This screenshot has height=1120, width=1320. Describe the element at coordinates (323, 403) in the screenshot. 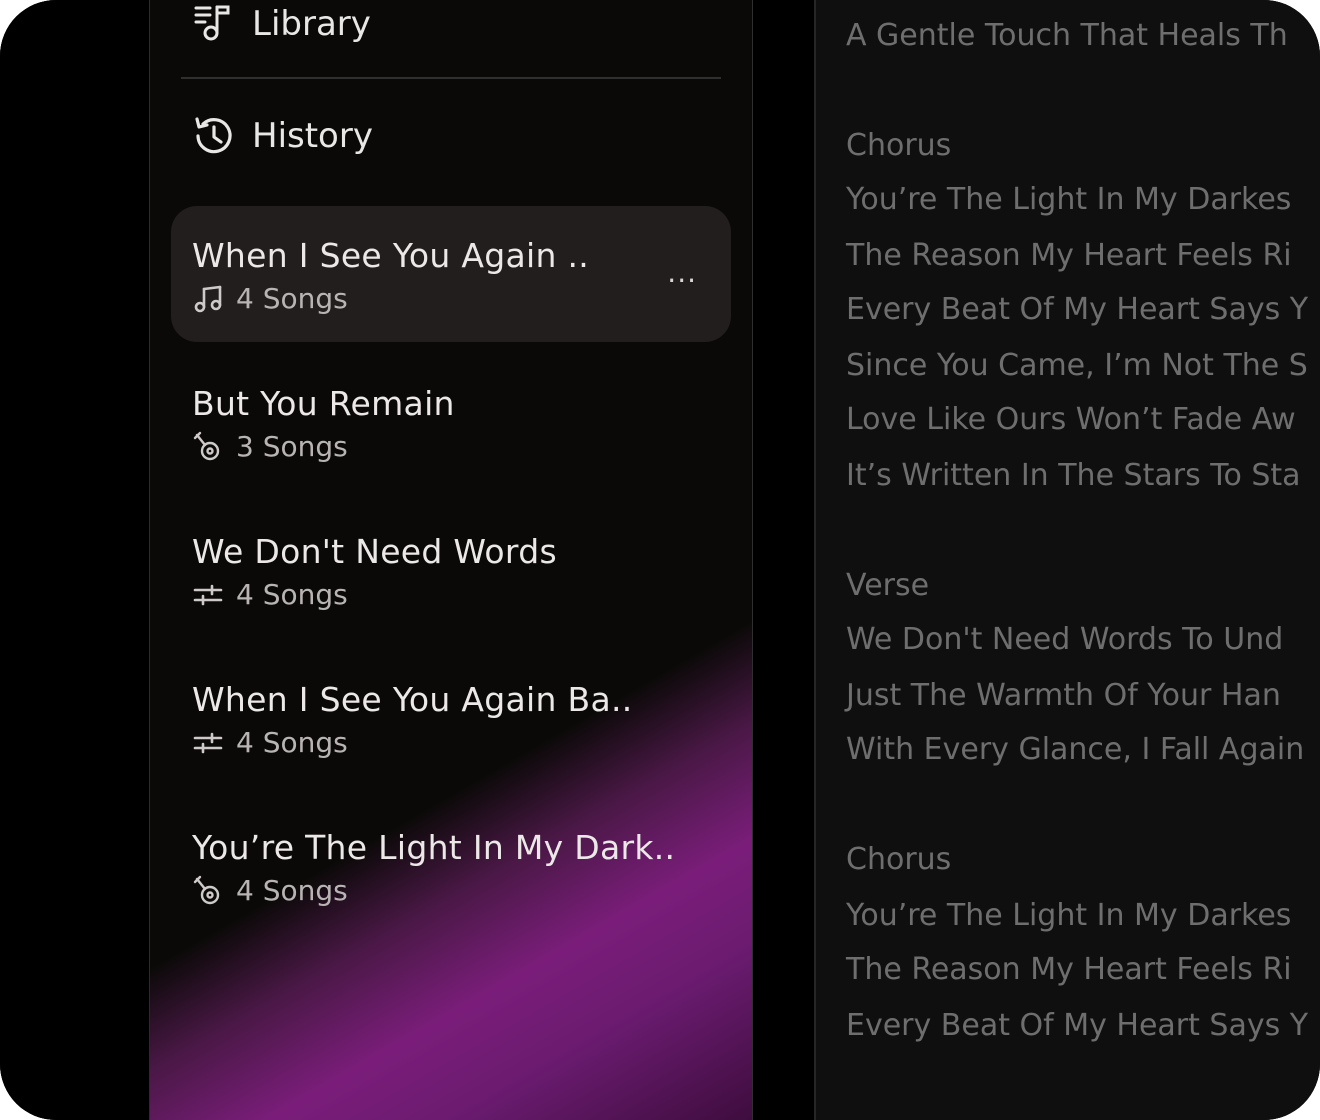

I see `playlist-title: But You Remain` at that location.